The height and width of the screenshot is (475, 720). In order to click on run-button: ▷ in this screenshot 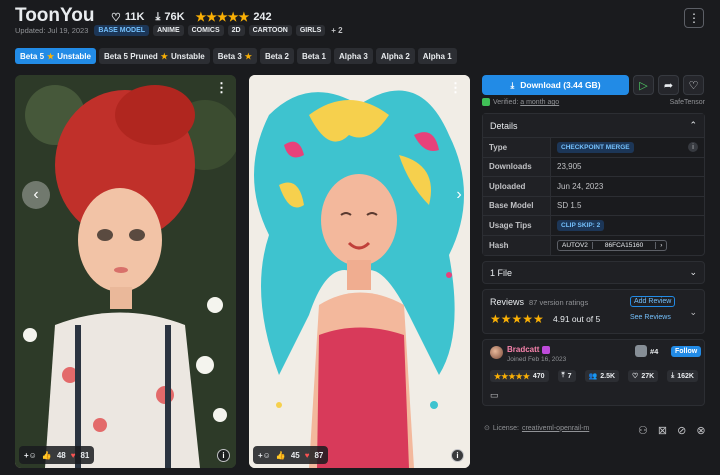, I will do `click(643, 85)`.